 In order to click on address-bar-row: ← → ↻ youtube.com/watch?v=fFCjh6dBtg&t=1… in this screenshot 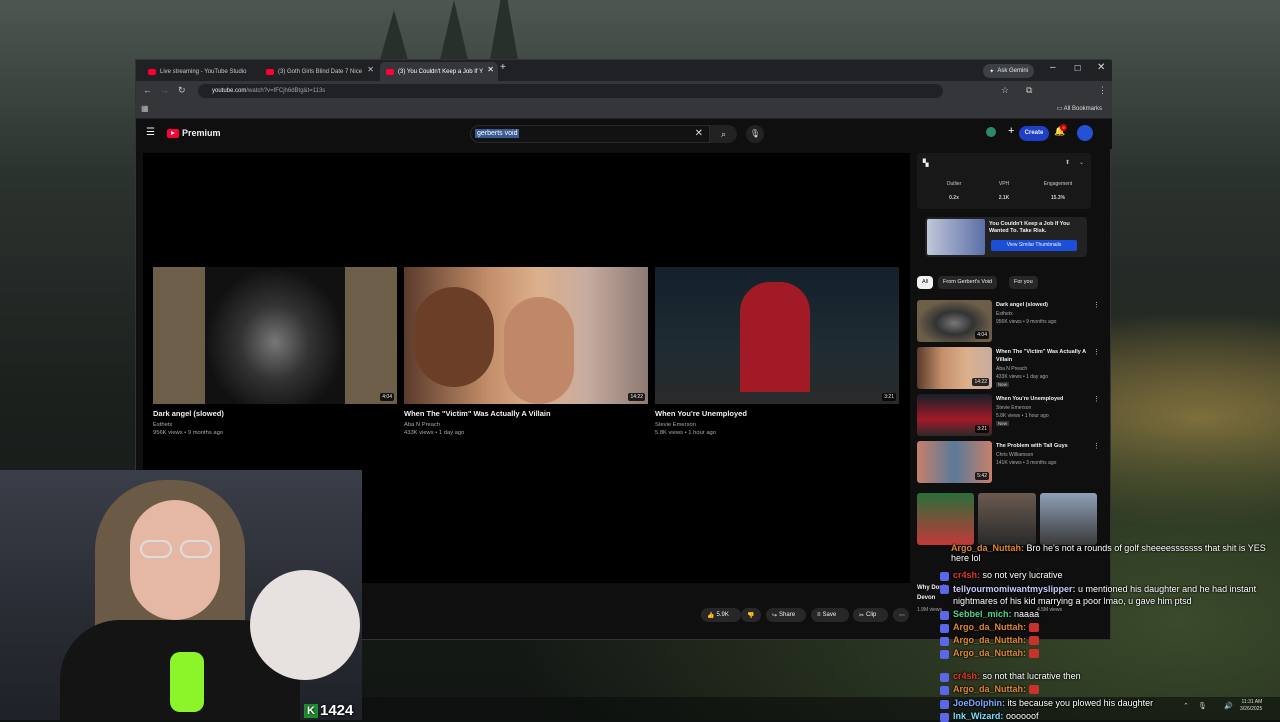, I will do `click(624, 91)`.